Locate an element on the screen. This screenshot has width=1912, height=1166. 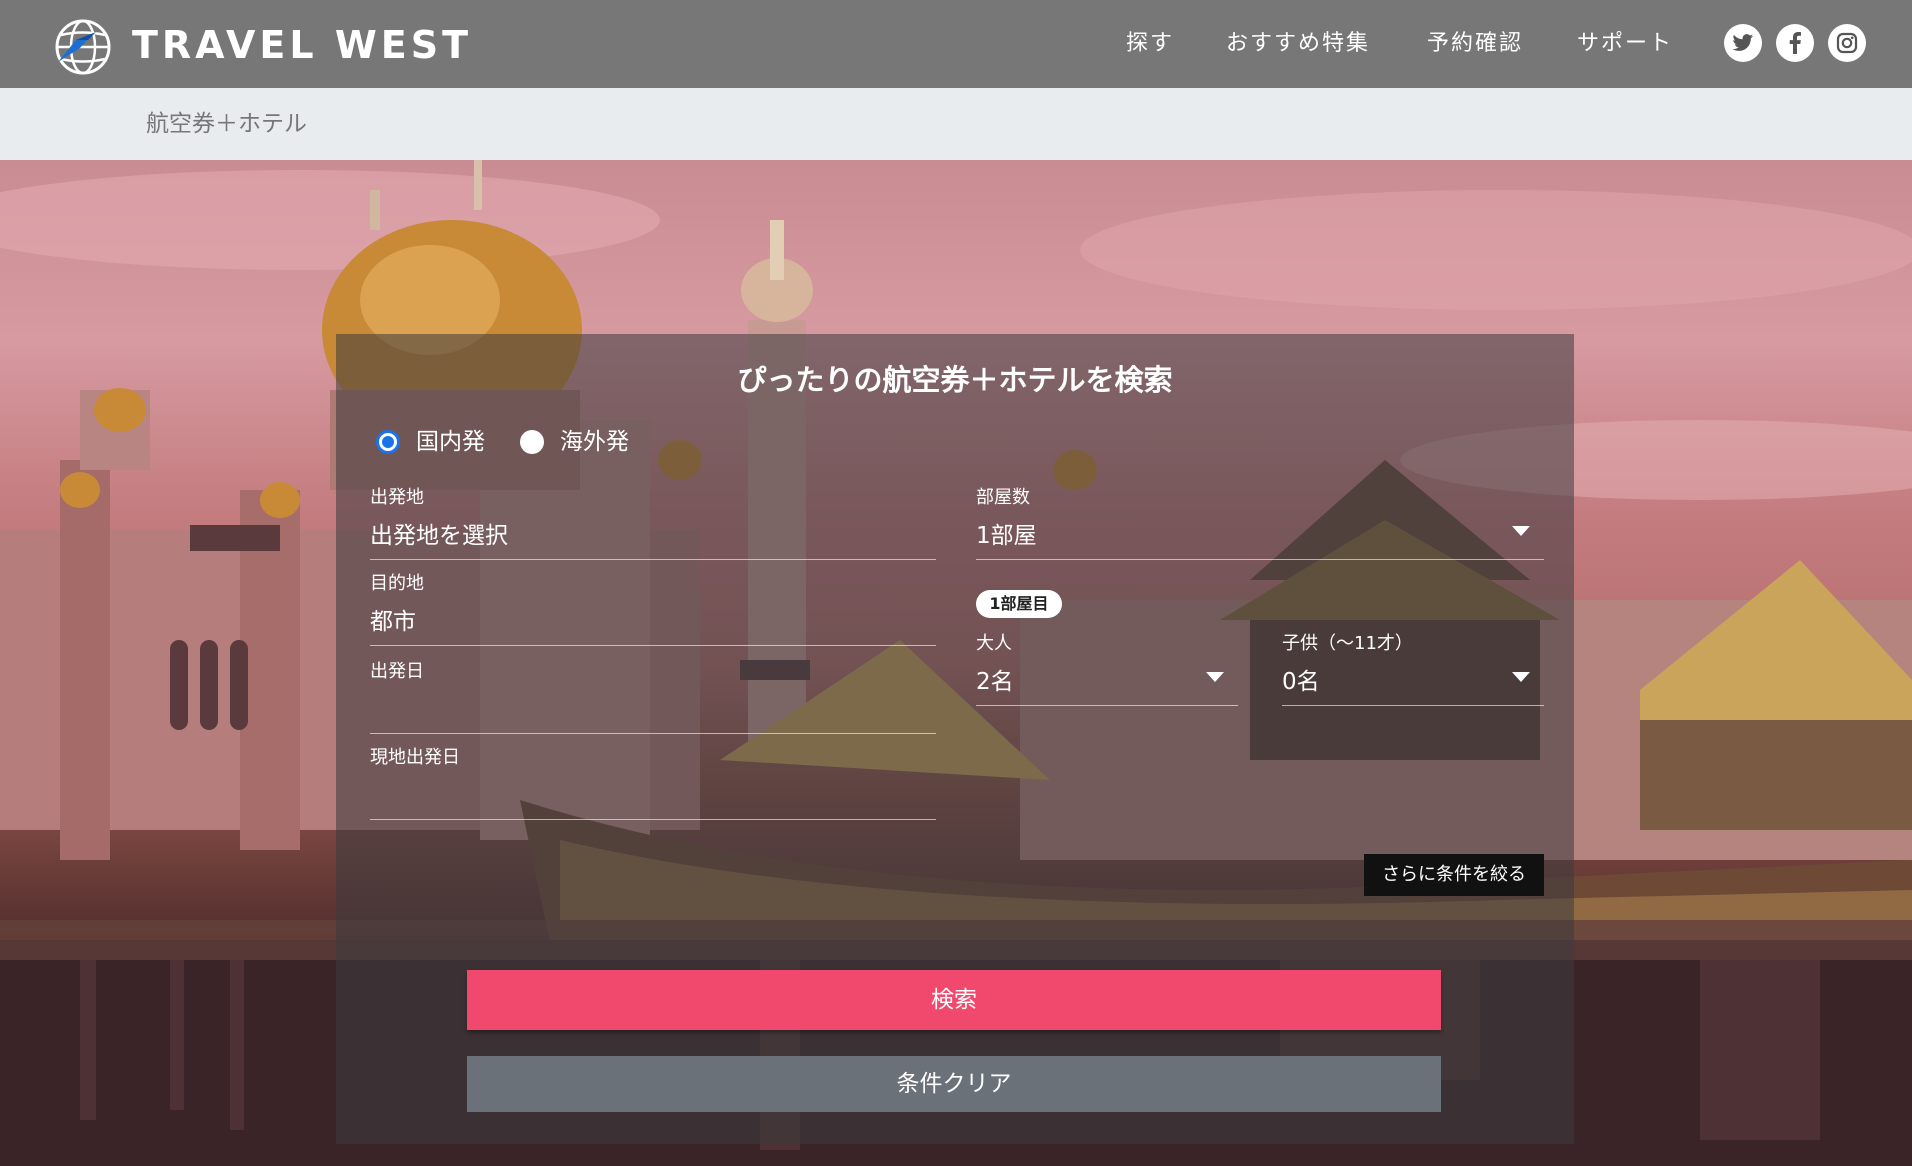
rooms-select: 部屋数 1部屋 is located at coordinates (1260, 523).